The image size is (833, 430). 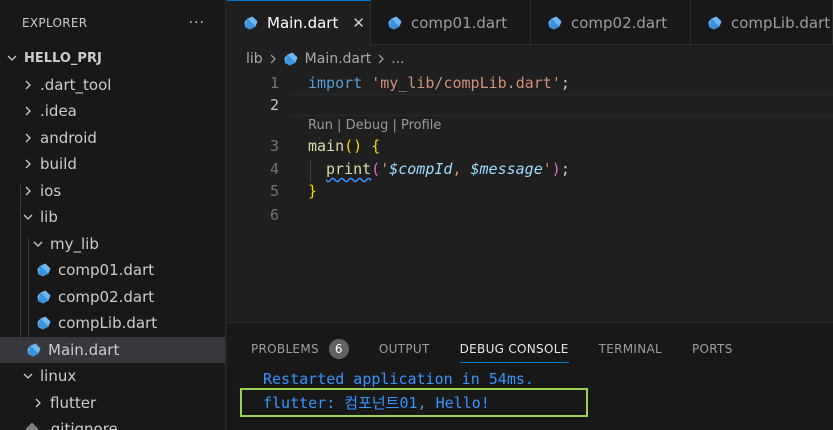 What do you see at coordinates (514, 349) in the screenshot?
I see `tab-debug-console: DEBUG CONSOLE` at bounding box center [514, 349].